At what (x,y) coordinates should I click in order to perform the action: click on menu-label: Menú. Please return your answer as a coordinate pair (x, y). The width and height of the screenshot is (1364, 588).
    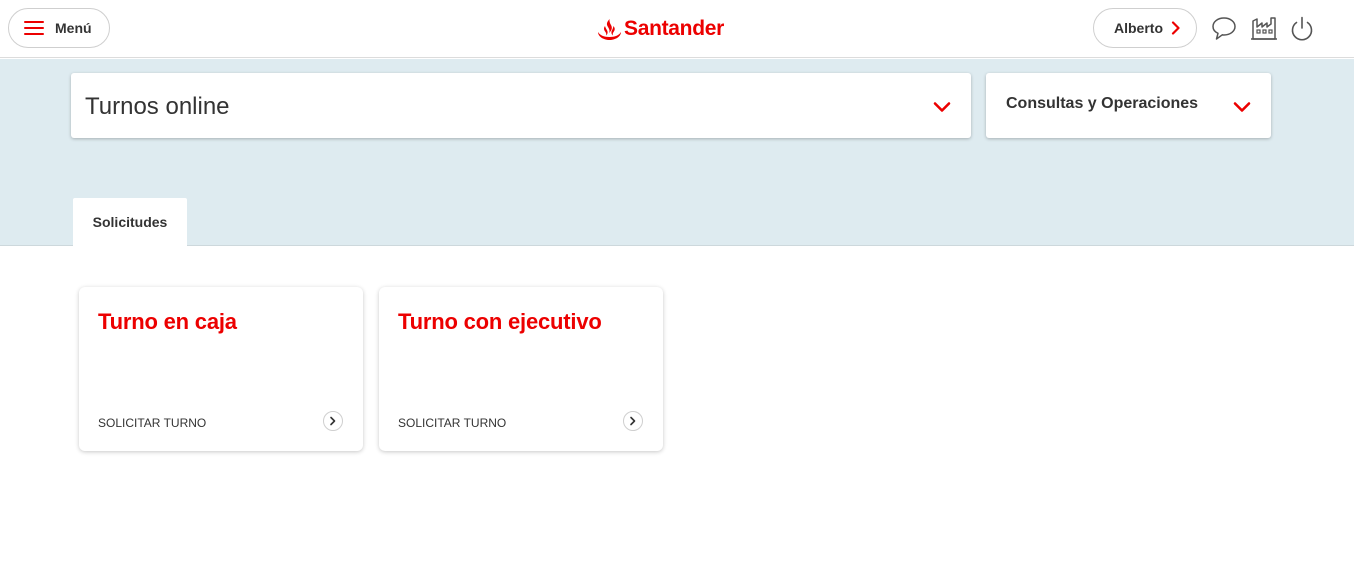
    Looking at the image, I should click on (73, 28).